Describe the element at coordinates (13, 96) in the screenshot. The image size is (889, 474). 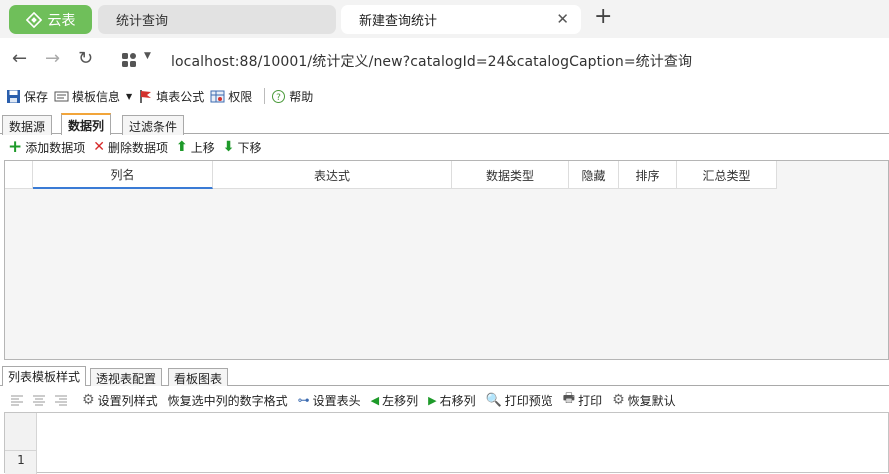
I see `floppy-icon` at that location.